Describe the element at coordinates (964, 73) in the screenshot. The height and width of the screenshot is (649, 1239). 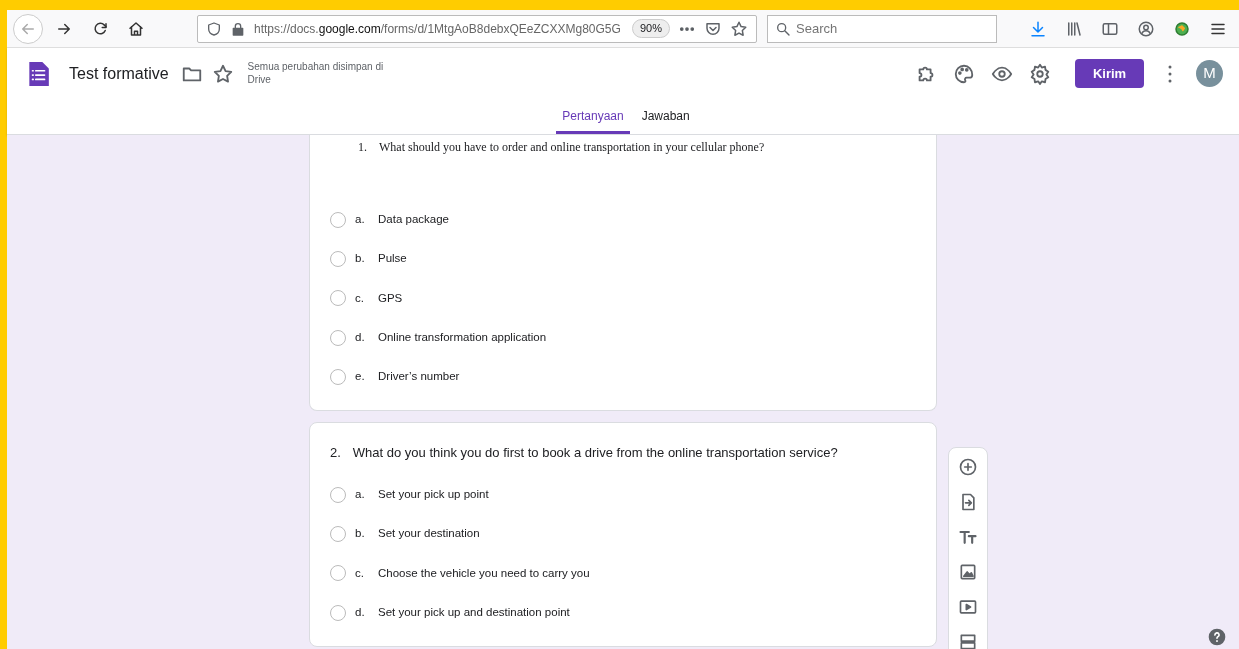
I see `palette-icon` at that location.